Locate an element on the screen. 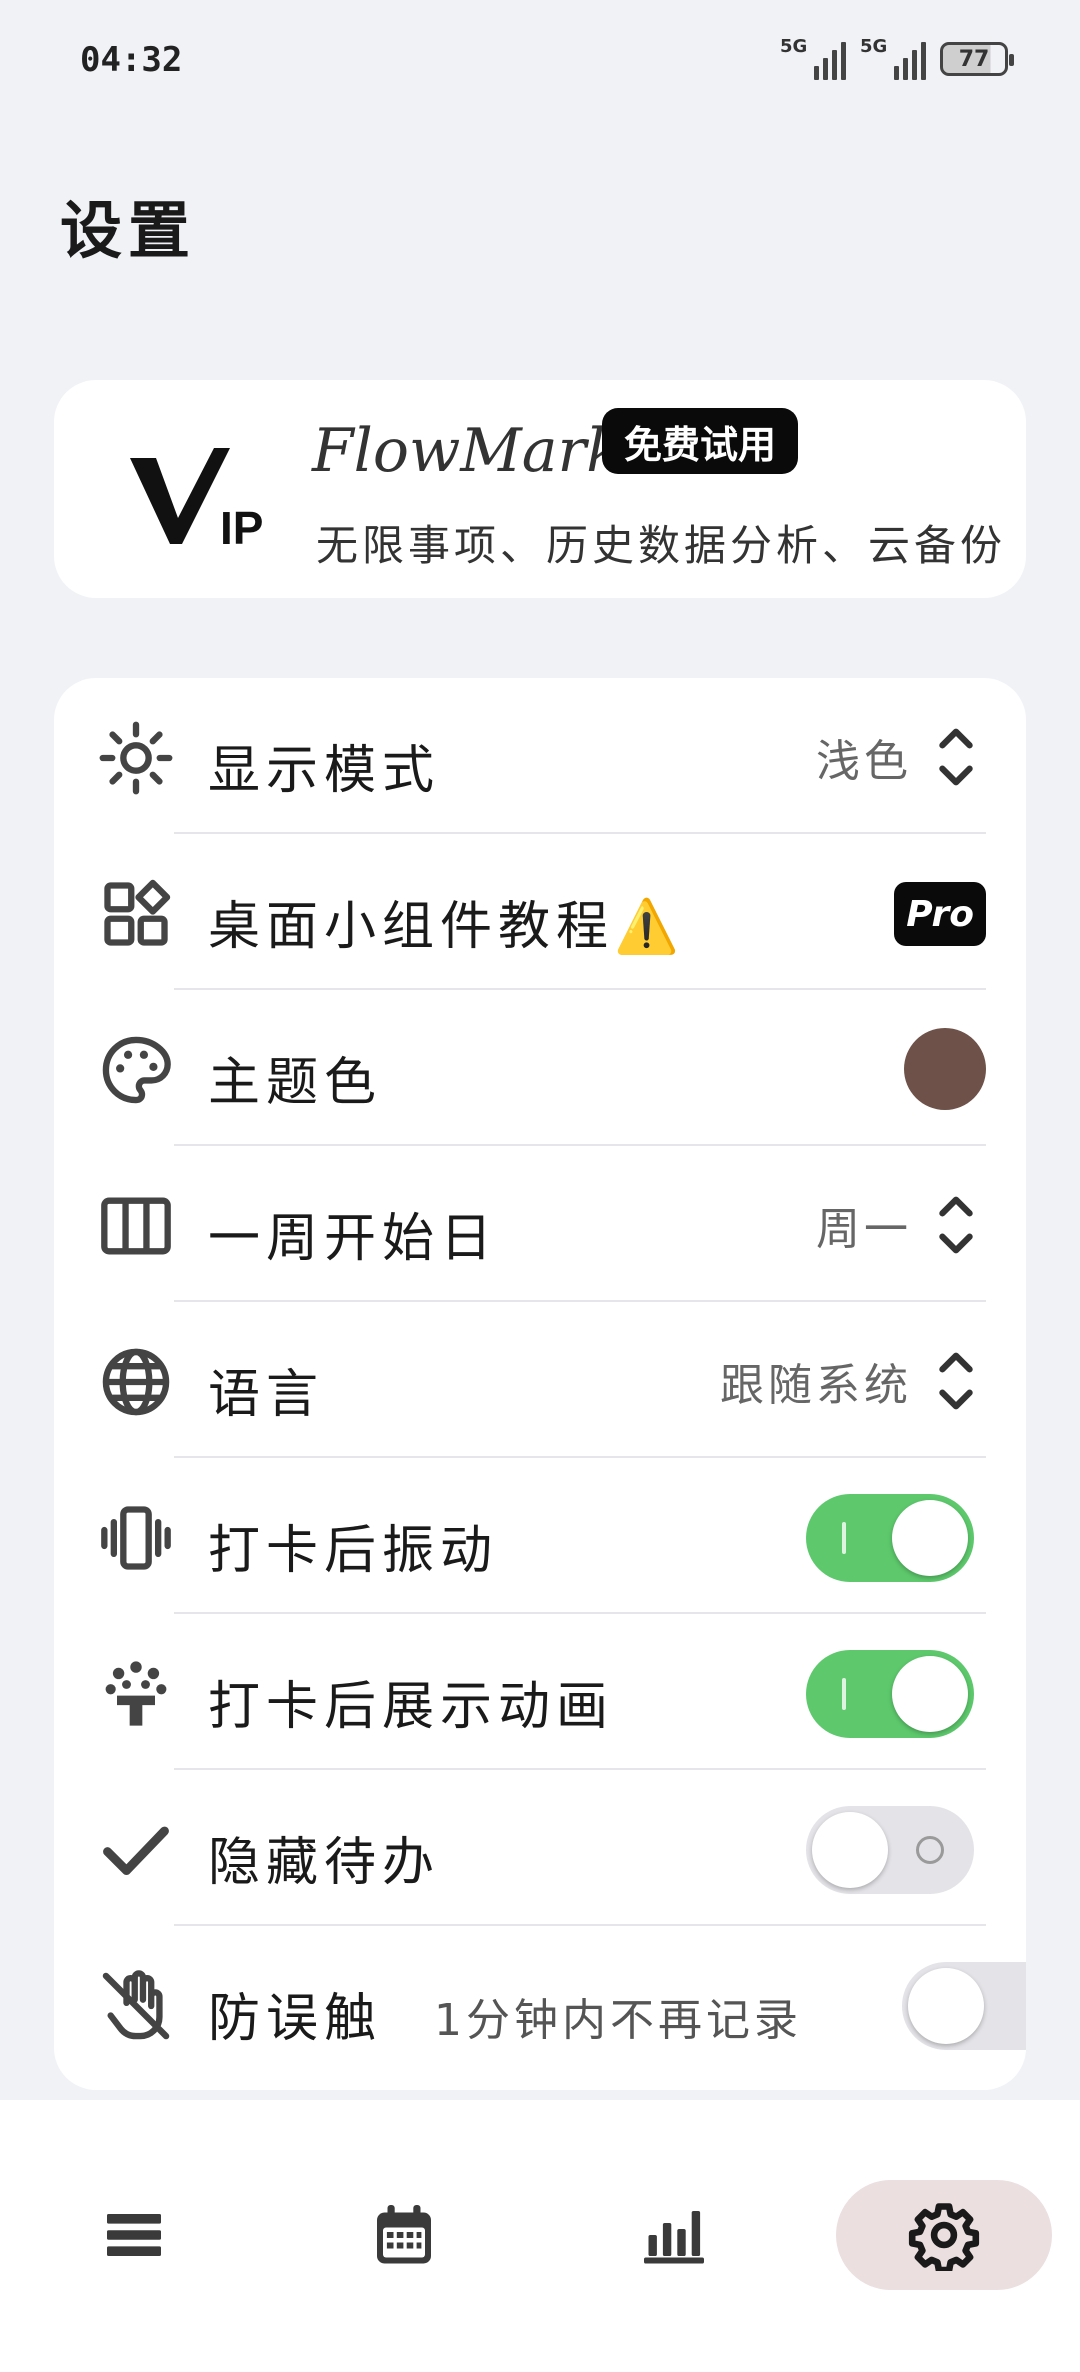 This screenshot has width=1080, height=2372. setting-animation-after-checkin: 打卡后展示动画 is located at coordinates (540, 1692).